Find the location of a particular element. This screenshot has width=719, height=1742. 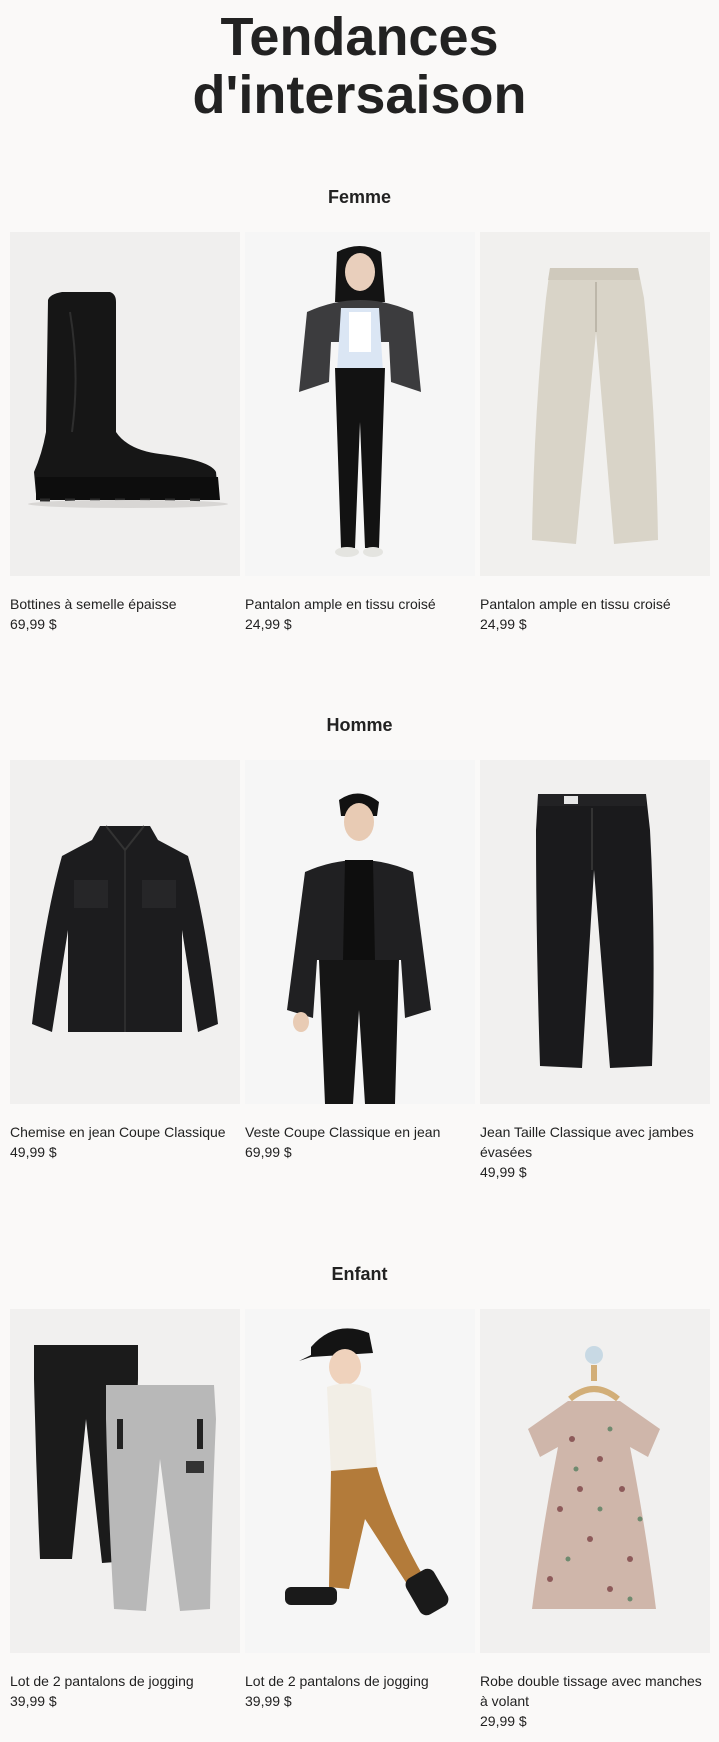

page-title: Tendances d'intersaison is located at coordinates (359, 66).